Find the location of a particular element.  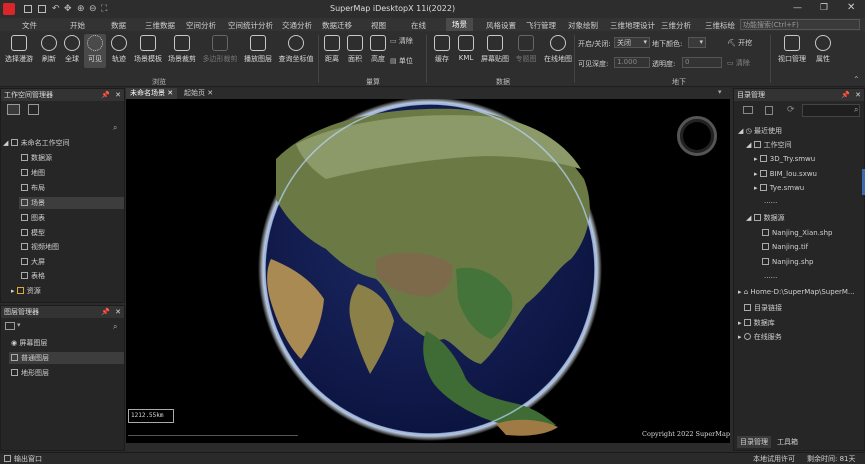

online-map-button: 在线地图 is located at coordinates (558, 49).